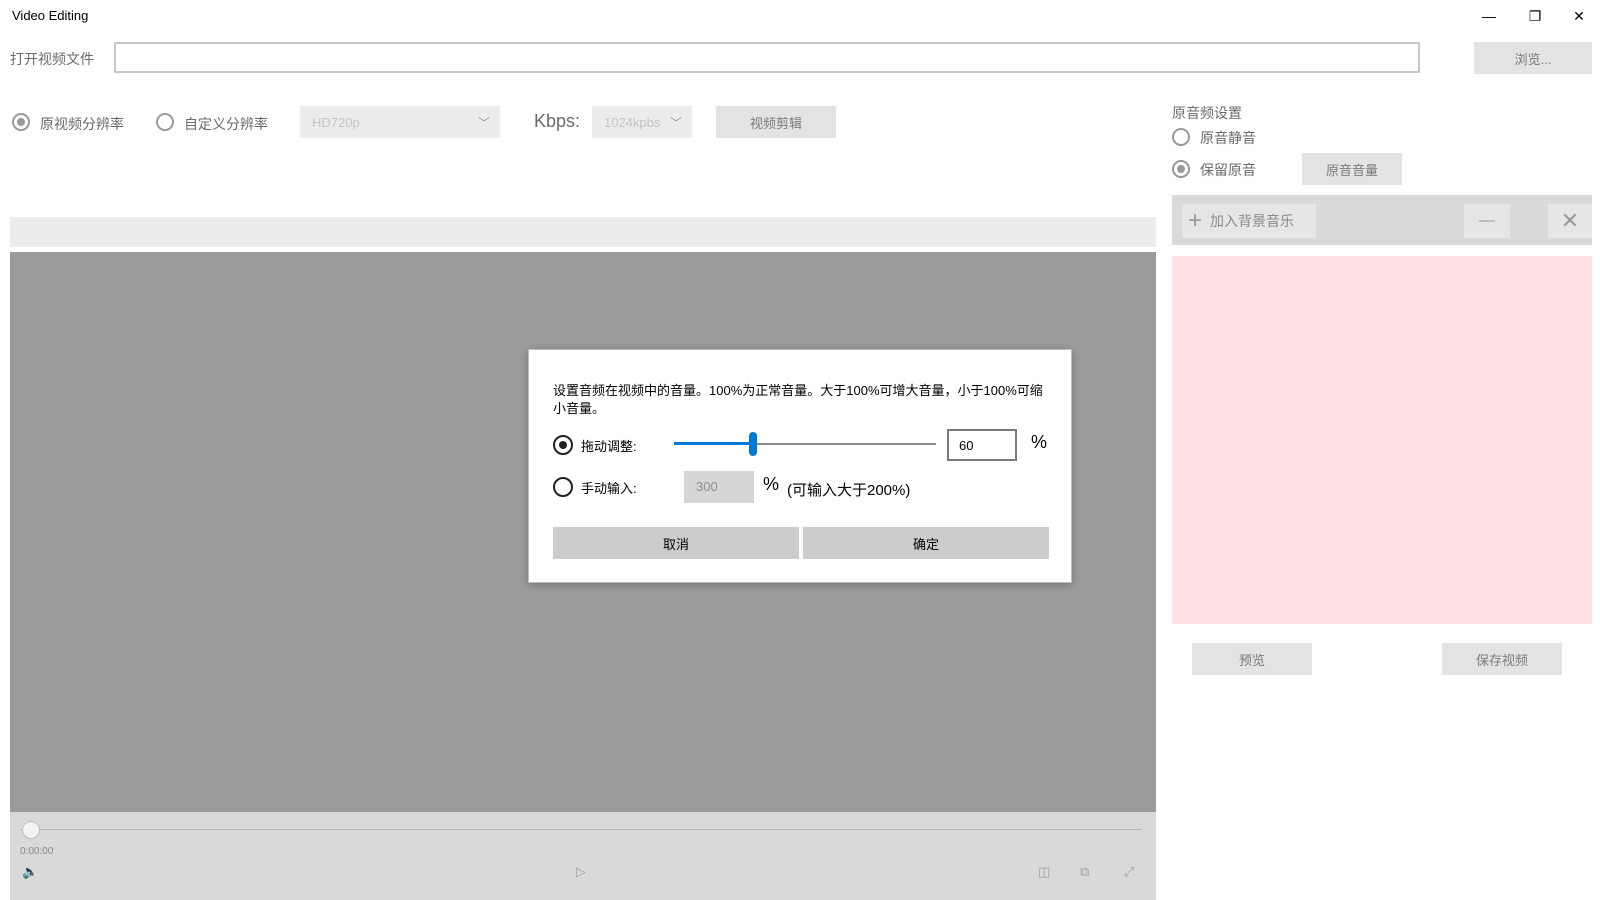 Image resolution: width=1600 pixels, height=900 pixels. Describe the element at coordinates (400, 122) in the screenshot. I see `resolution-dropdown: HD720p ﹀` at that location.